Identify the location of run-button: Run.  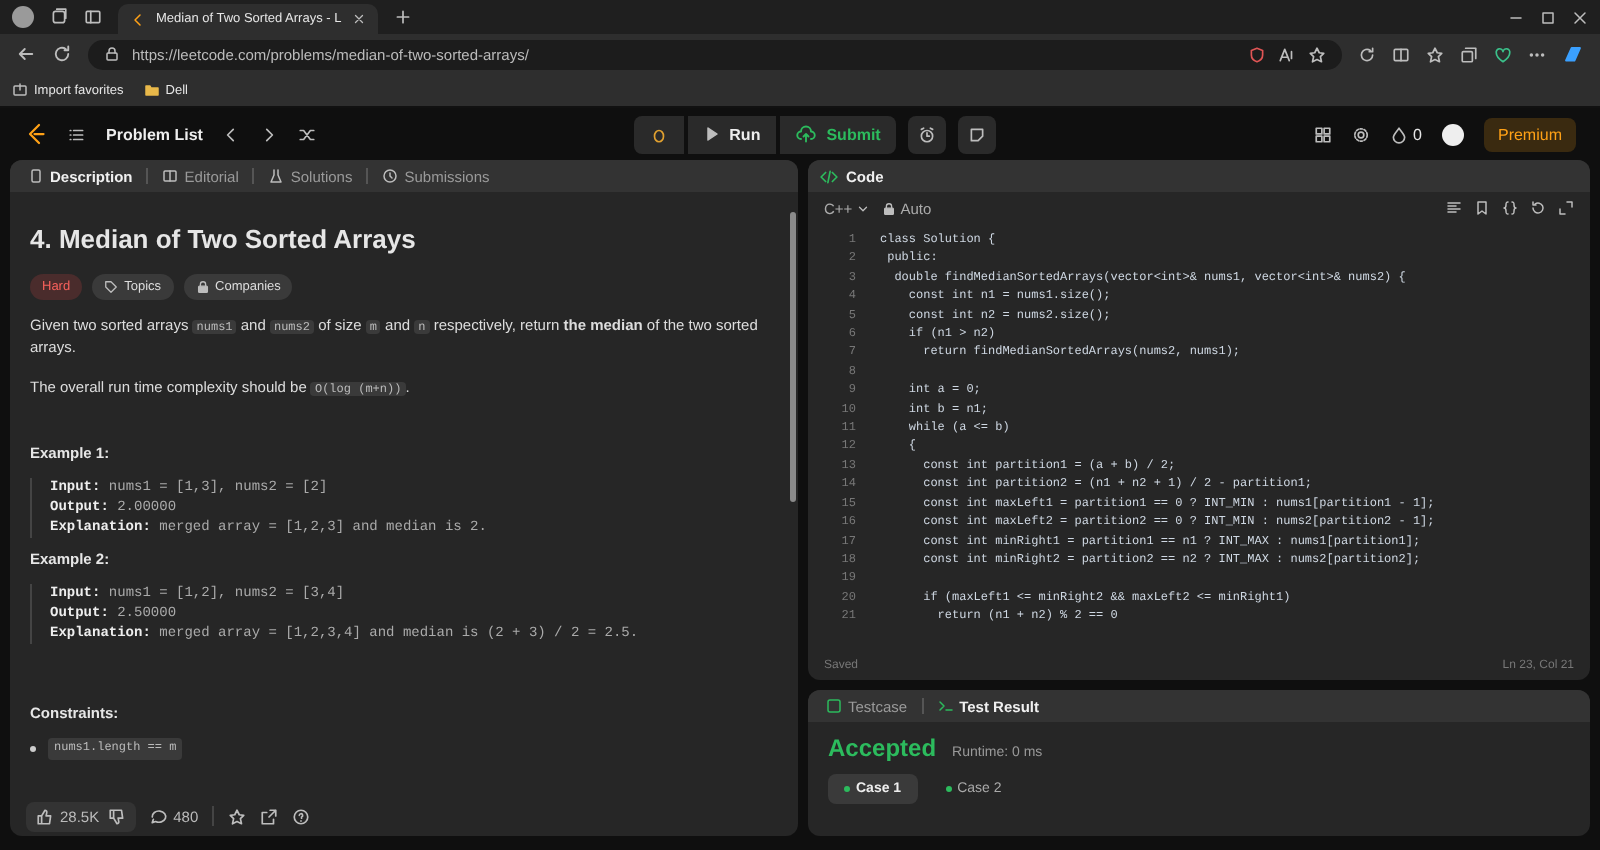
(732, 134).